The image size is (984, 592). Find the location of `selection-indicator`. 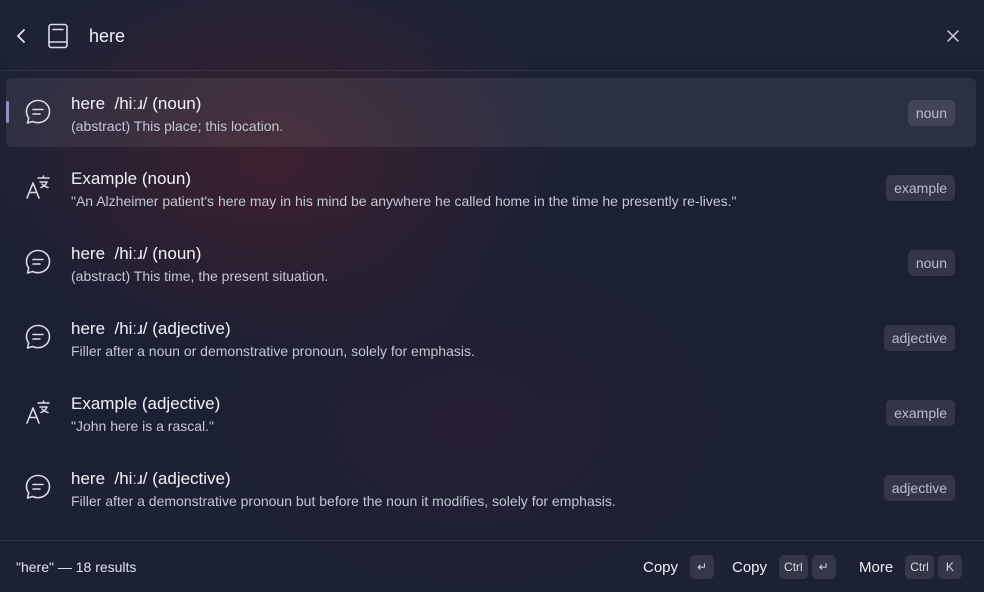

selection-indicator is located at coordinates (7, 112).